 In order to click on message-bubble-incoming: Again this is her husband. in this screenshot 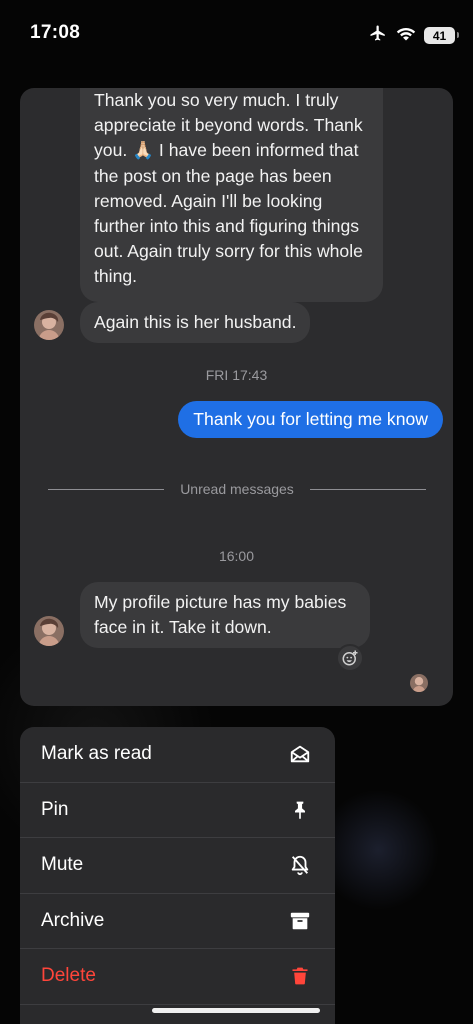, I will do `click(195, 323)`.